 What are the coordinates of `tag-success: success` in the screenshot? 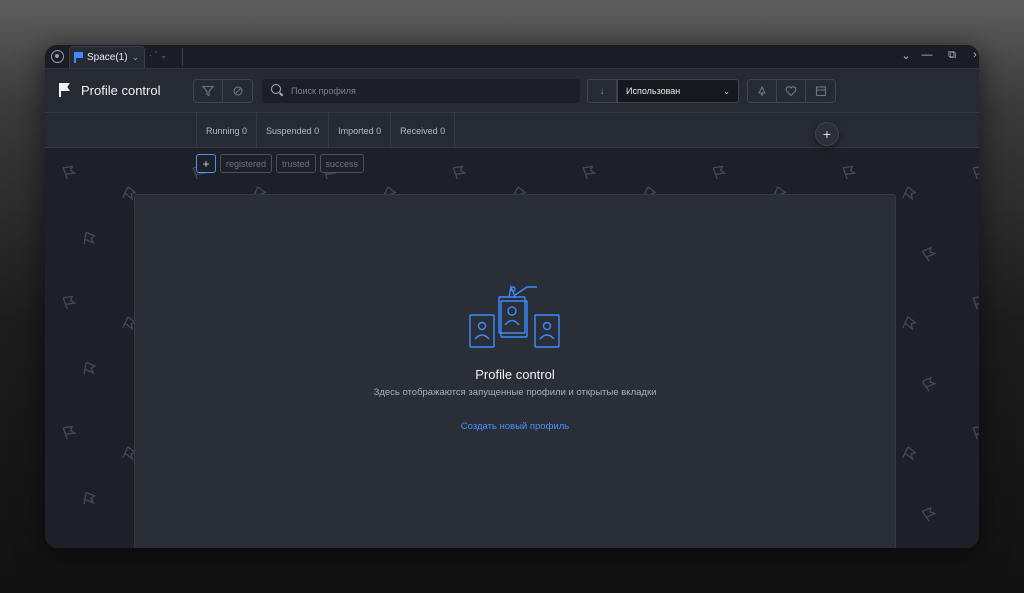 It's located at (342, 163).